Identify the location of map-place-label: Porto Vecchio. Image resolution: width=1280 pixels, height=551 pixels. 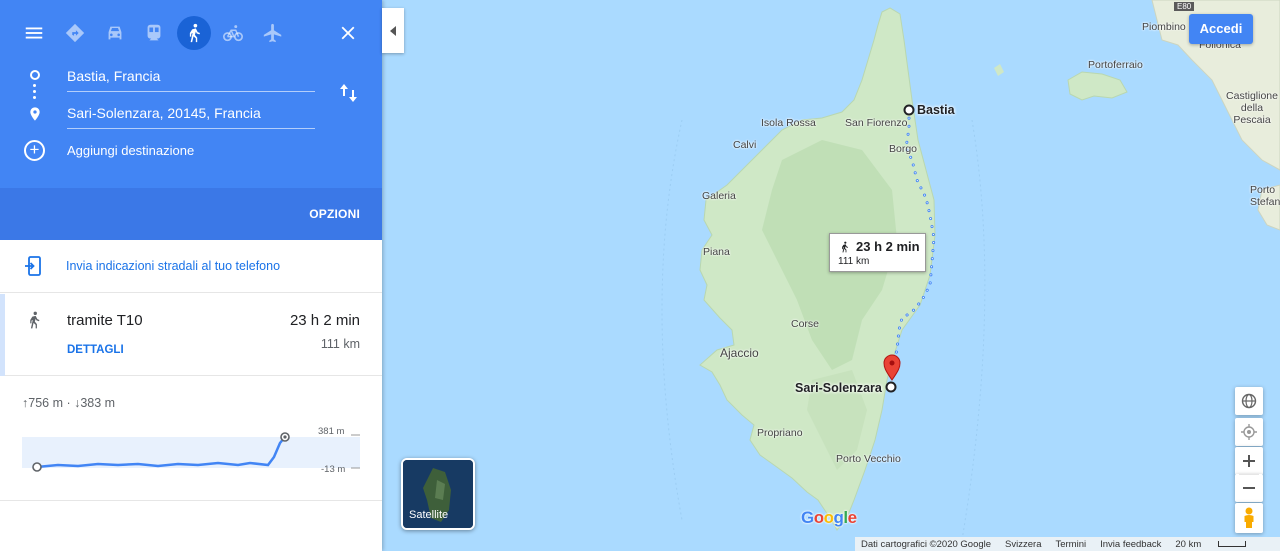
(868, 459).